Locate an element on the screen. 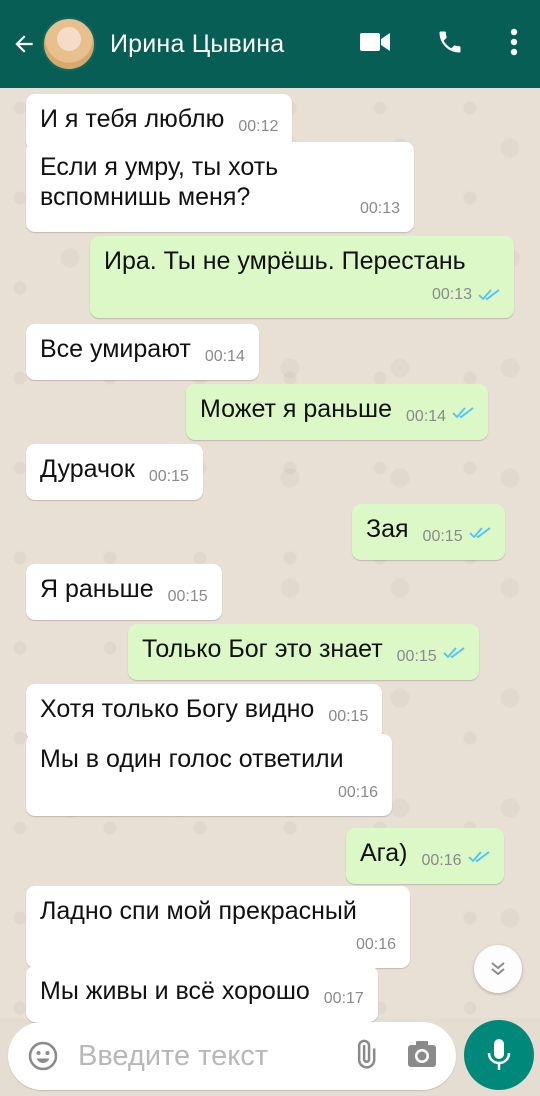 The height and width of the screenshot is (1096, 540). message-in: Все умирают 00:14 is located at coordinates (142, 352).